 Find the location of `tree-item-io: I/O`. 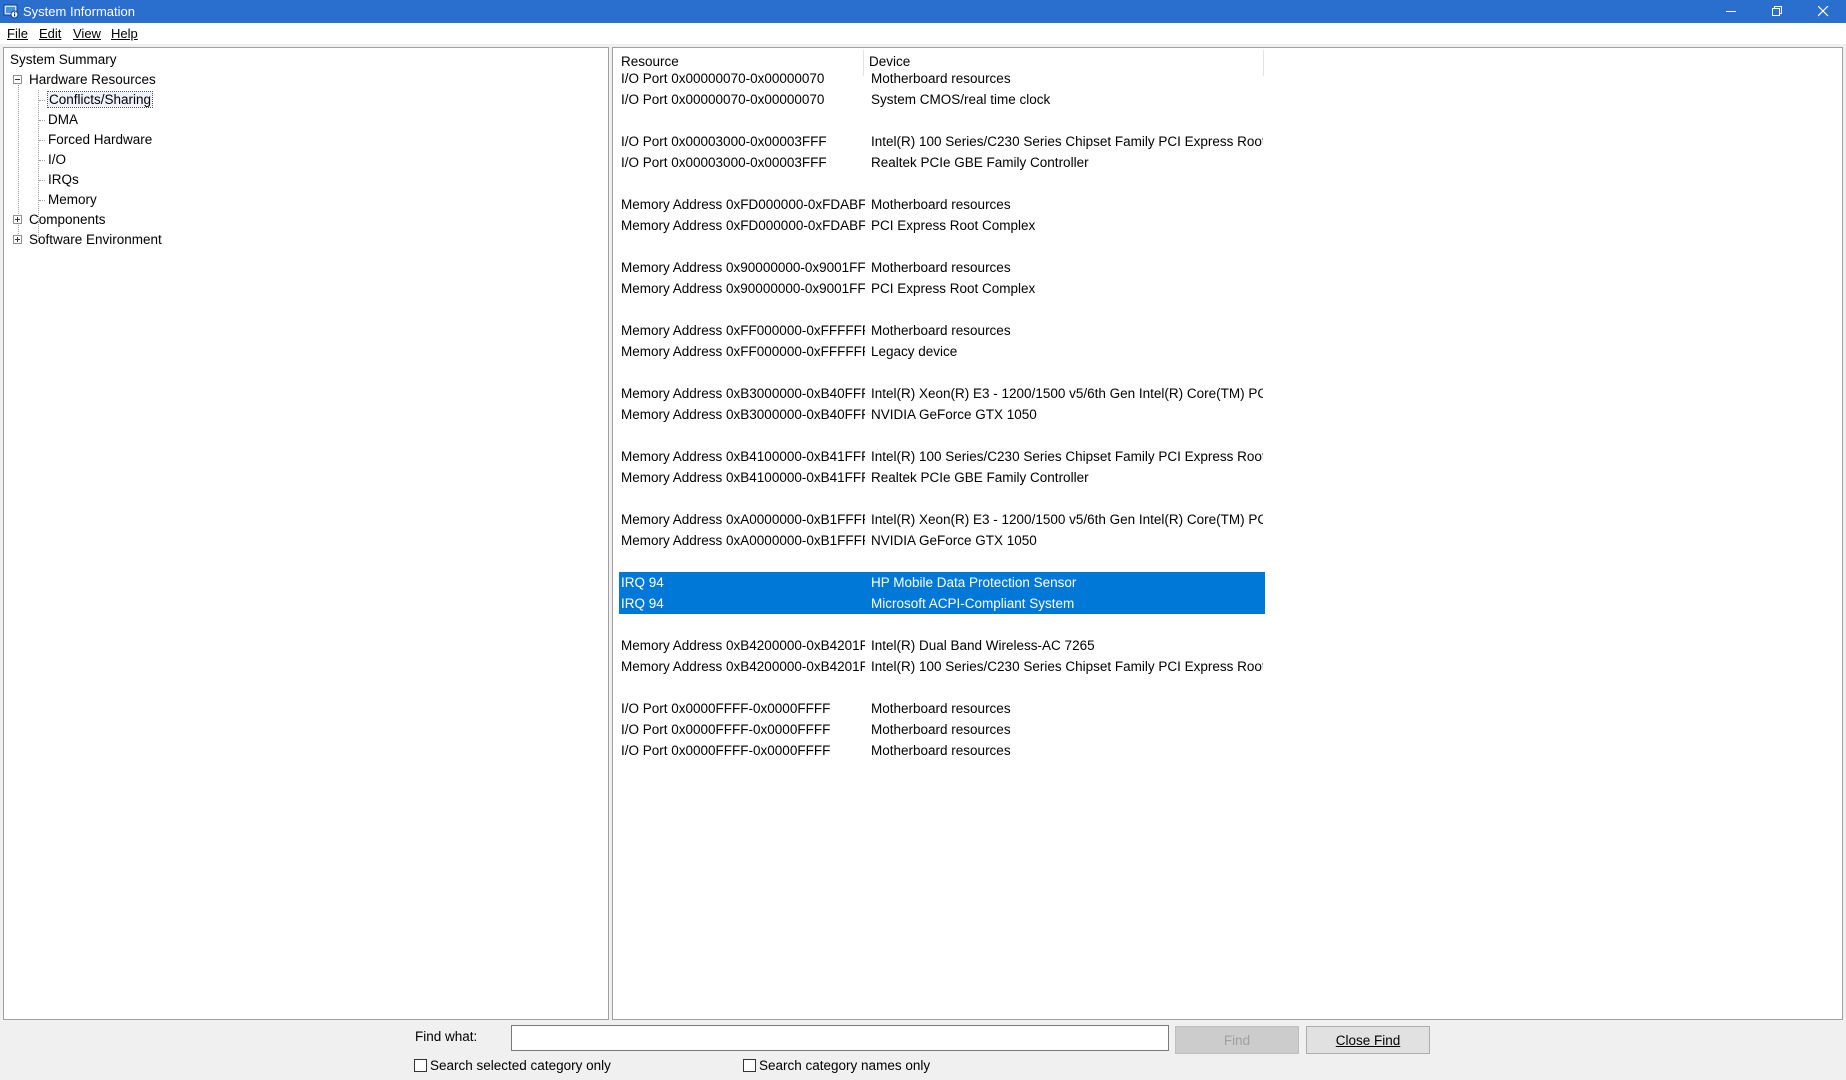

tree-item-io: I/O is located at coordinates (57, 160).